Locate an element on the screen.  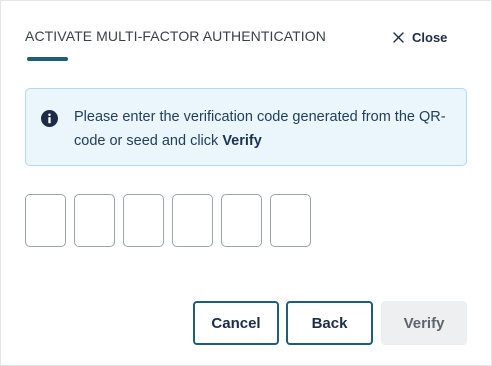
title-underline is located at coordinates (47, 59).